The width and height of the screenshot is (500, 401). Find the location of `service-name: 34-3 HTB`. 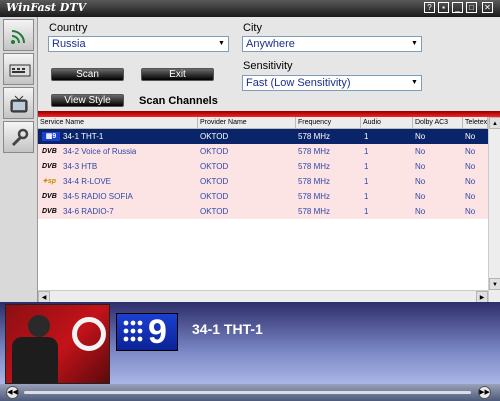

service-name: 34-3 HTB is located at coordinates (80, 166).